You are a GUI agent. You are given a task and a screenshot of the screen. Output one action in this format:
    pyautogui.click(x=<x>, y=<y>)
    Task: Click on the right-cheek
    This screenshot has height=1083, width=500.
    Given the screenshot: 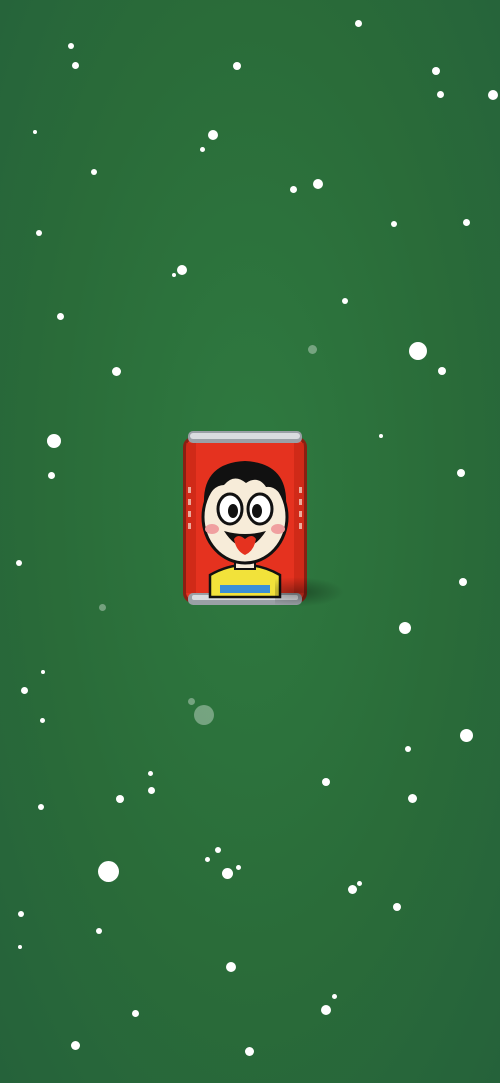 What is the action you would take?
    pyautogui.click(x=278, y=529)
    